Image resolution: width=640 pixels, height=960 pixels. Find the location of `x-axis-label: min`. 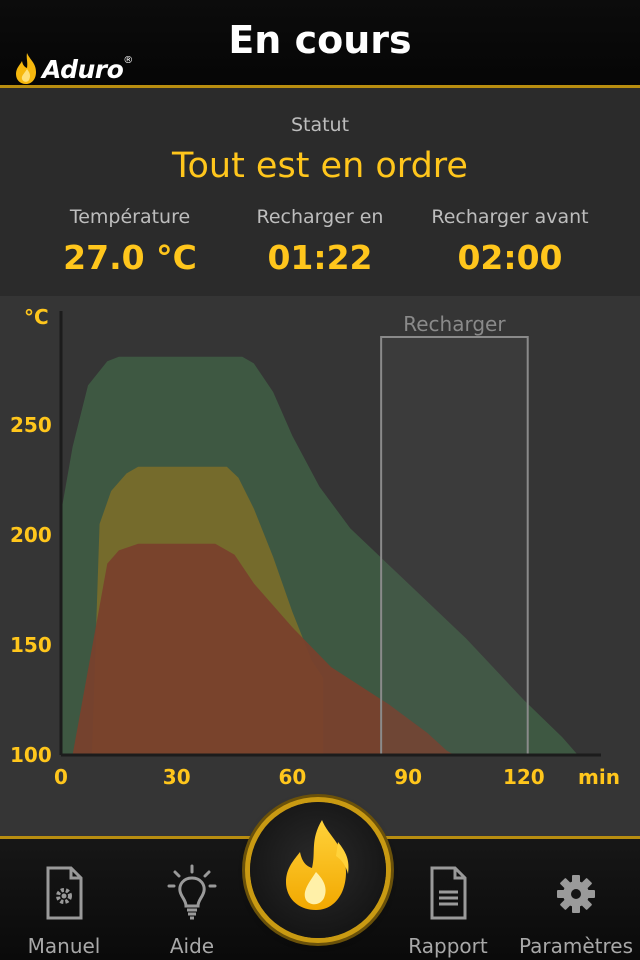

x-axis-label: min is located at coordinates (599, 777).